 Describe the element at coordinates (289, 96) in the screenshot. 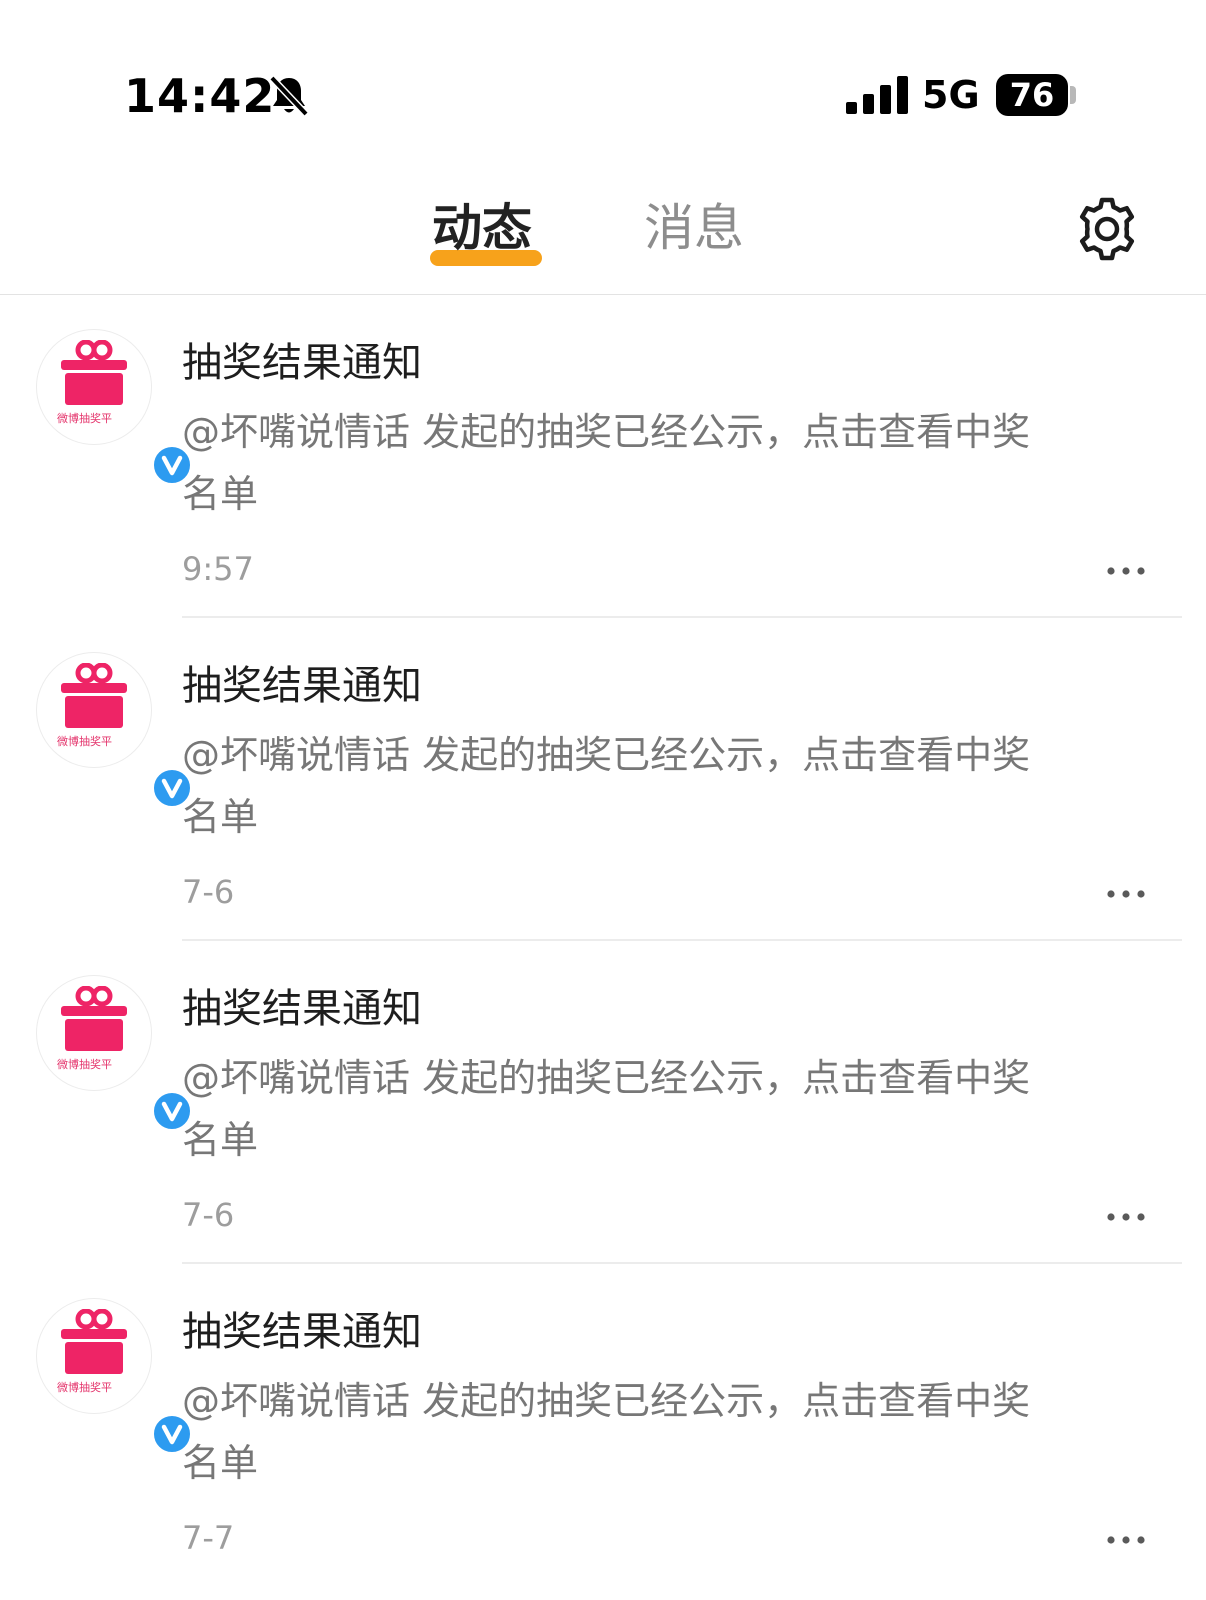

I see `bell-muted-icon` at that location.